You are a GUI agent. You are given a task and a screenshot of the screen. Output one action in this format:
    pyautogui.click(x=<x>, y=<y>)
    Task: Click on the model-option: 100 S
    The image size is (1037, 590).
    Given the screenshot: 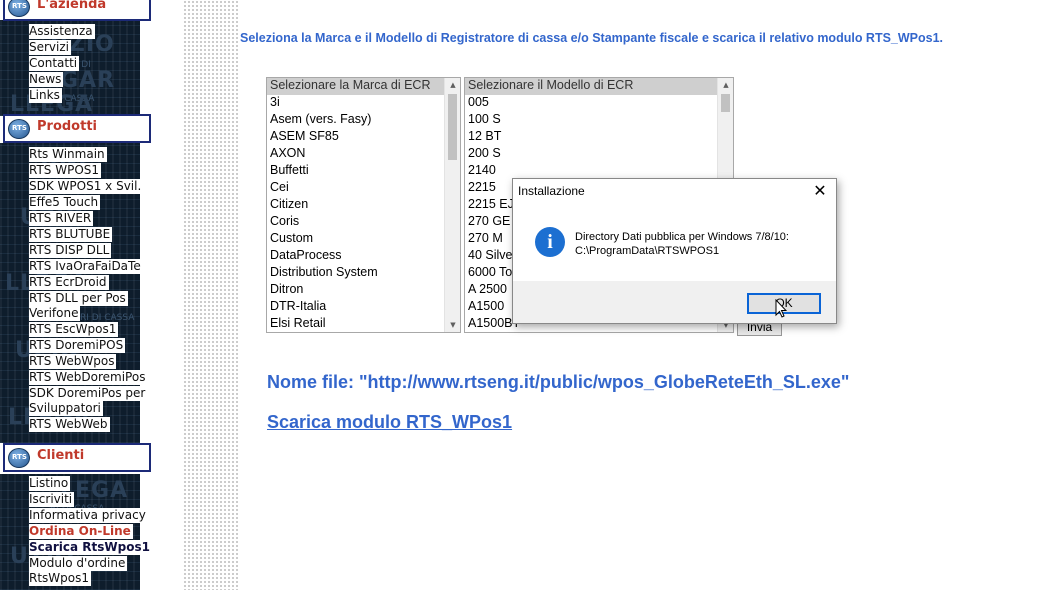 What is the action you would take?
    pyautogui.click(x=599, y=120)
    